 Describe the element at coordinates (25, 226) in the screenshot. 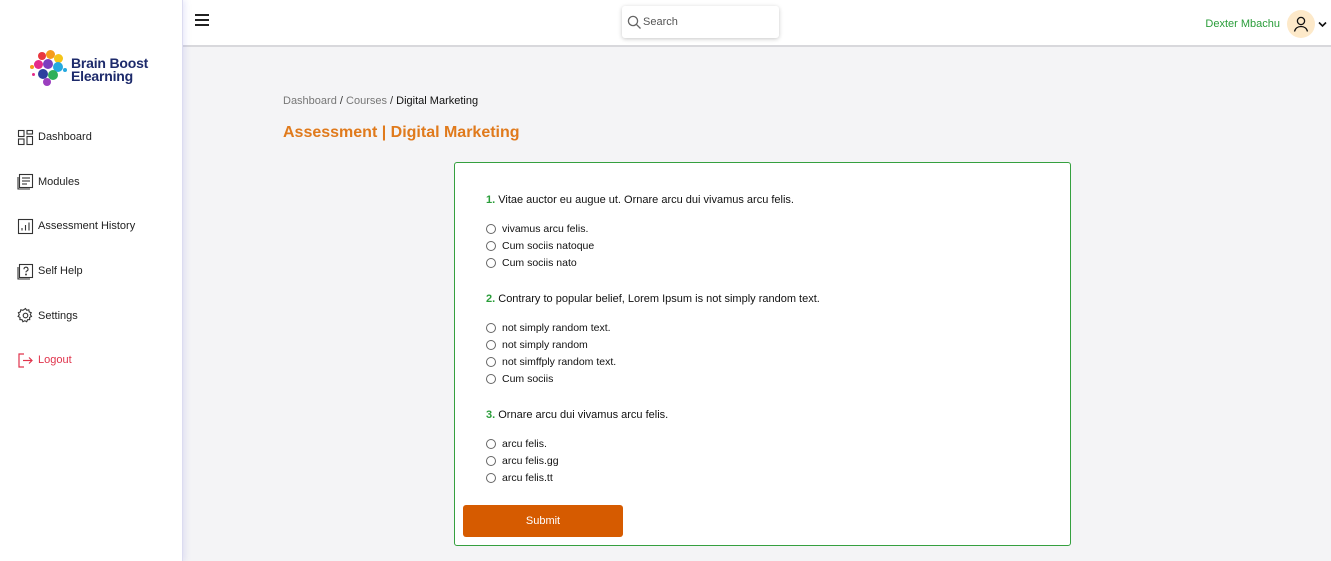

I see `chart-icon` at that location.